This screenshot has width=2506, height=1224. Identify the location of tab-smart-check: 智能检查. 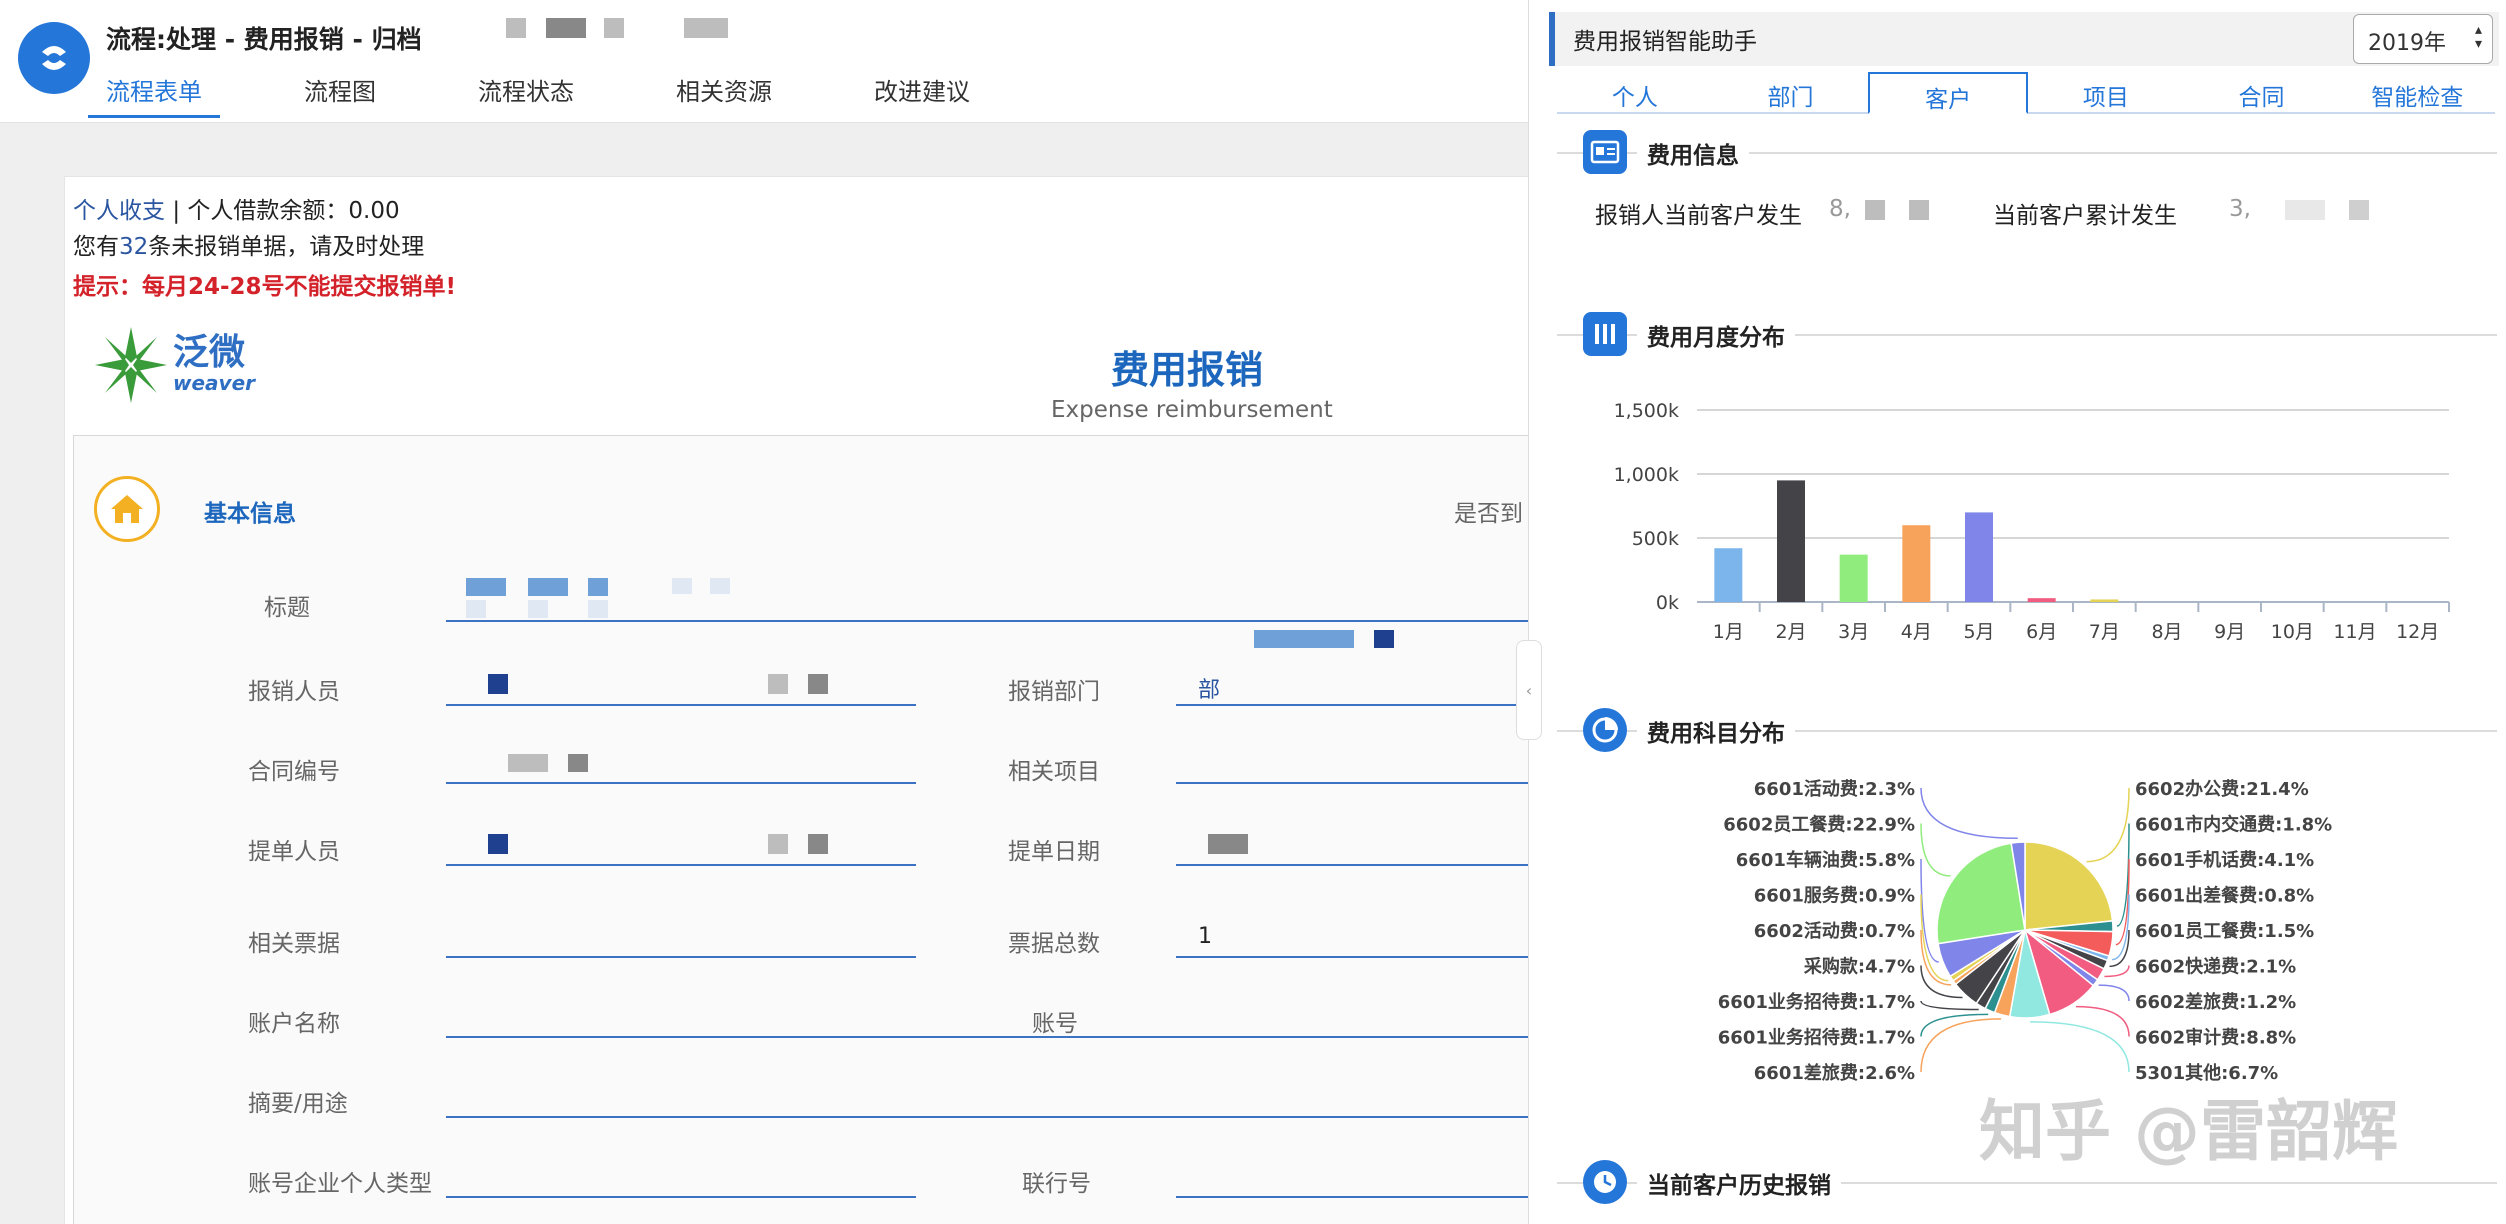
(2417, 92).